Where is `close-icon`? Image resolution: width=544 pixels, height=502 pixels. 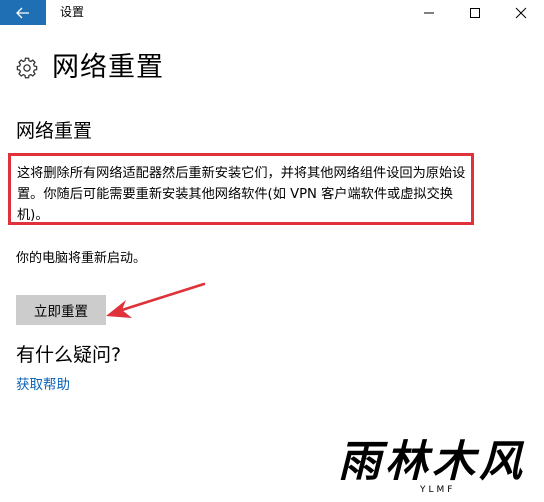 close-icon is located at coordinates (521, 12).